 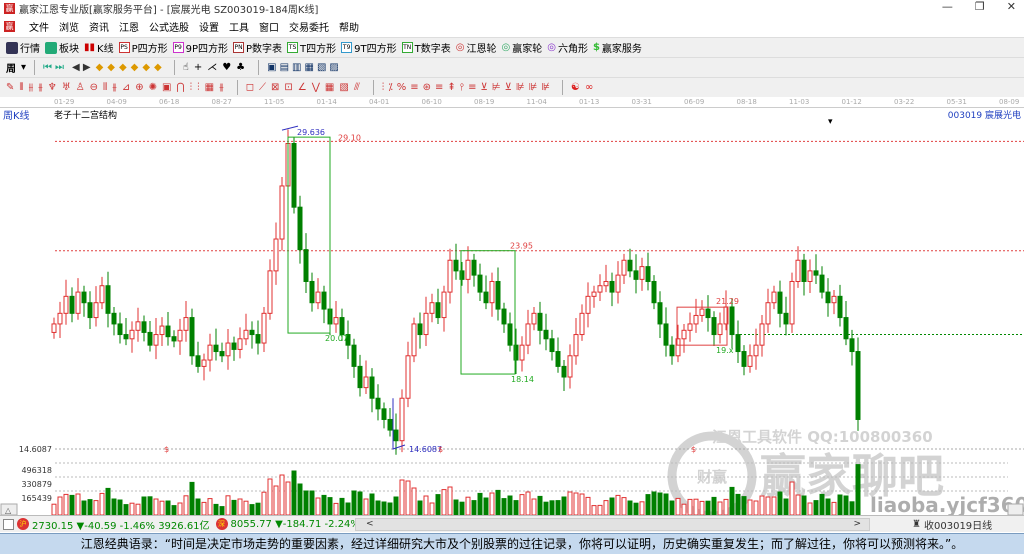 What do you see at coordinates (512, 67) in the screenshot?
I see `drawing-toolbar: 周 ▾ ⏮⏭ ◀ ▶ ◆◆◆◆◆◆ ☝+⋌♥♣ ▣▤▥▦▧▨` at bounding box center [512, 67].